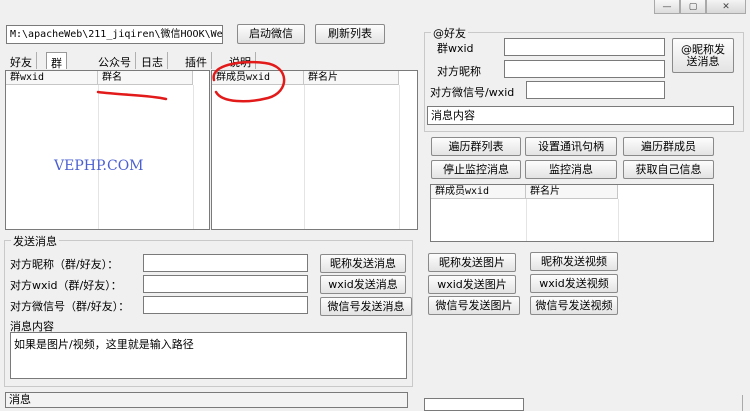  Describe the element at coordinates (668, 146) in the screenshot. I see `iterate-members-button: 遍历群成员` at that location.